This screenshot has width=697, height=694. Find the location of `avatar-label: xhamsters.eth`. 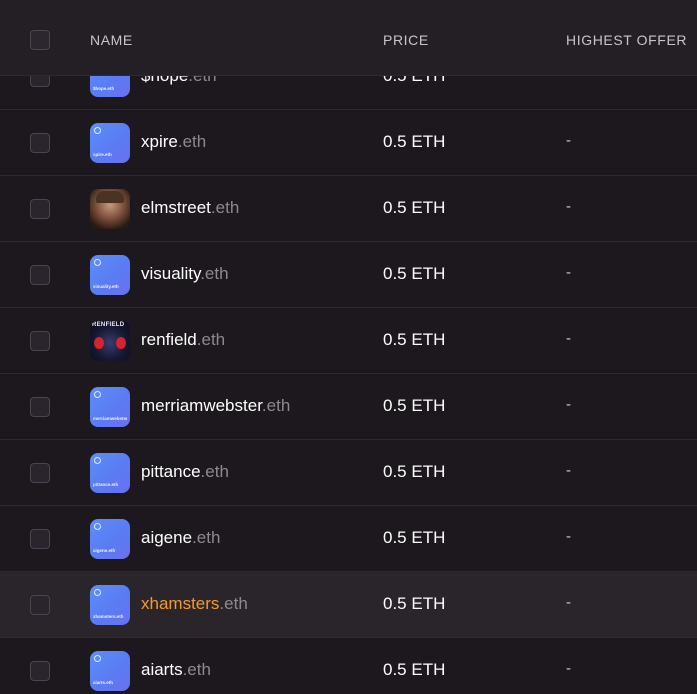

avatar-label: xhamsters.eth is located at coordinates (108, 616).